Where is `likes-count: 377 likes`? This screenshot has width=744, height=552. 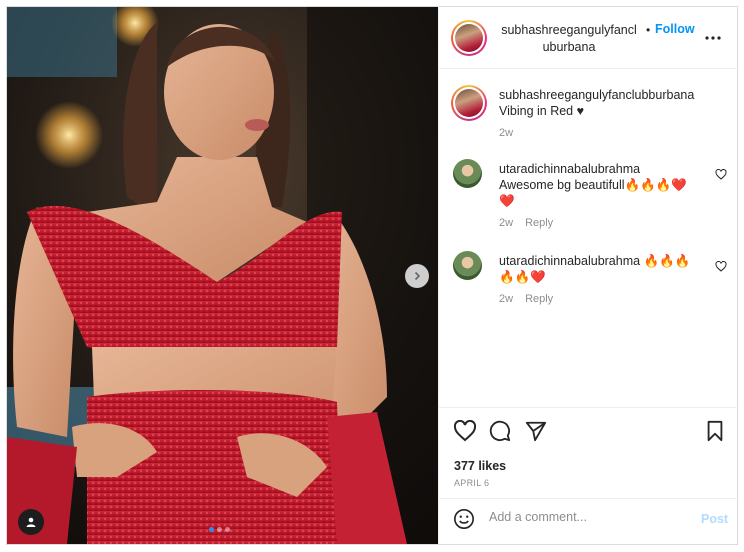
likes-count: 377 likes is located at coordinates (480, 466).